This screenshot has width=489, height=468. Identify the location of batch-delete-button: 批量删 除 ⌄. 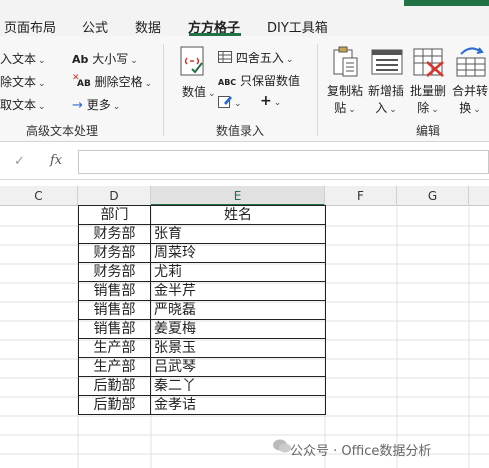
(428, 101).